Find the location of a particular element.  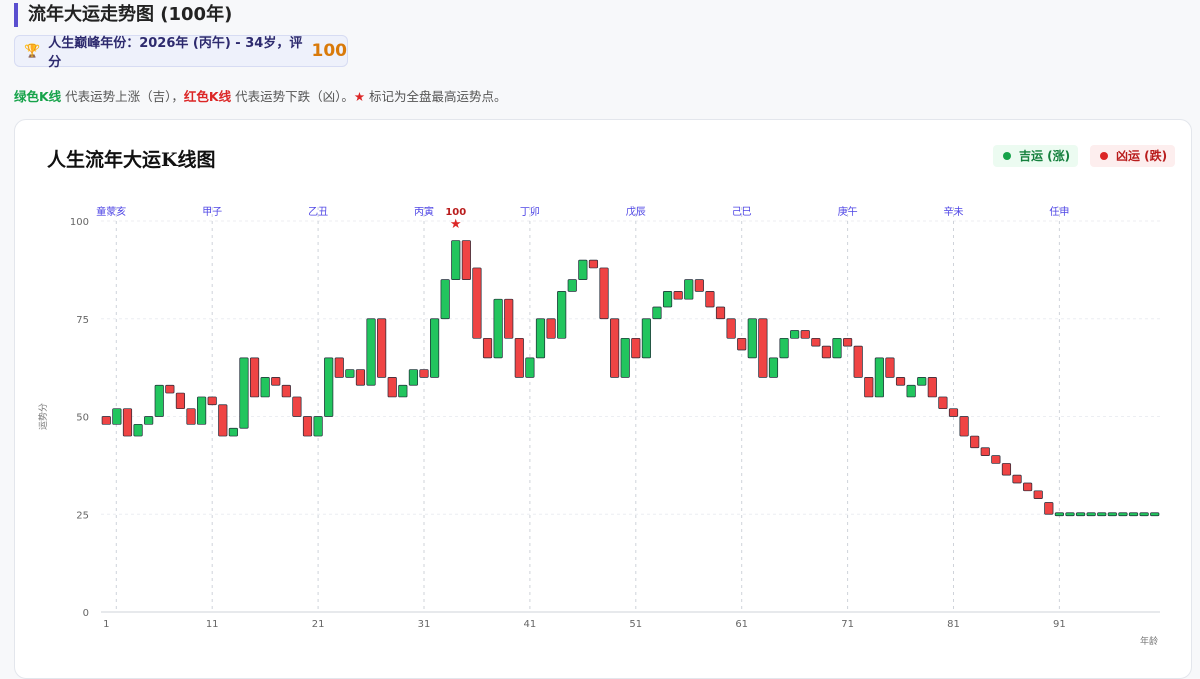

dayun-label: 任申 is located at coordinates (1059, 211).